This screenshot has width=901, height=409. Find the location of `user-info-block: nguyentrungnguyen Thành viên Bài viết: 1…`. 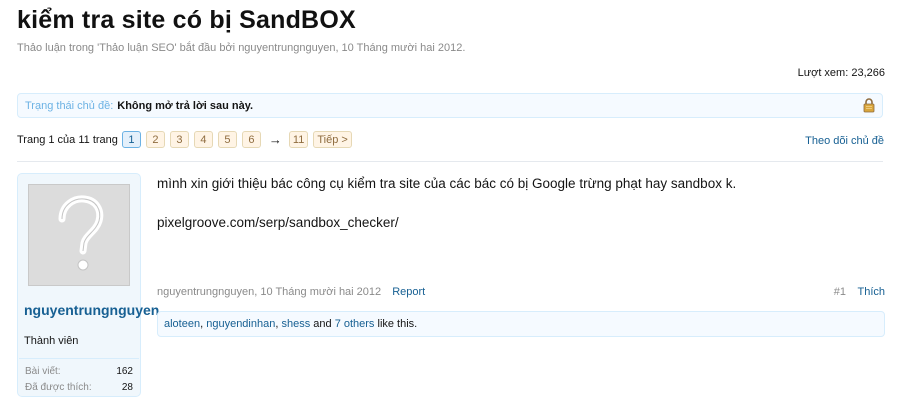

user-info-block: nguyentrungnguyen Thành viên Bài viết: 1… is located at coordinates (88, 285).